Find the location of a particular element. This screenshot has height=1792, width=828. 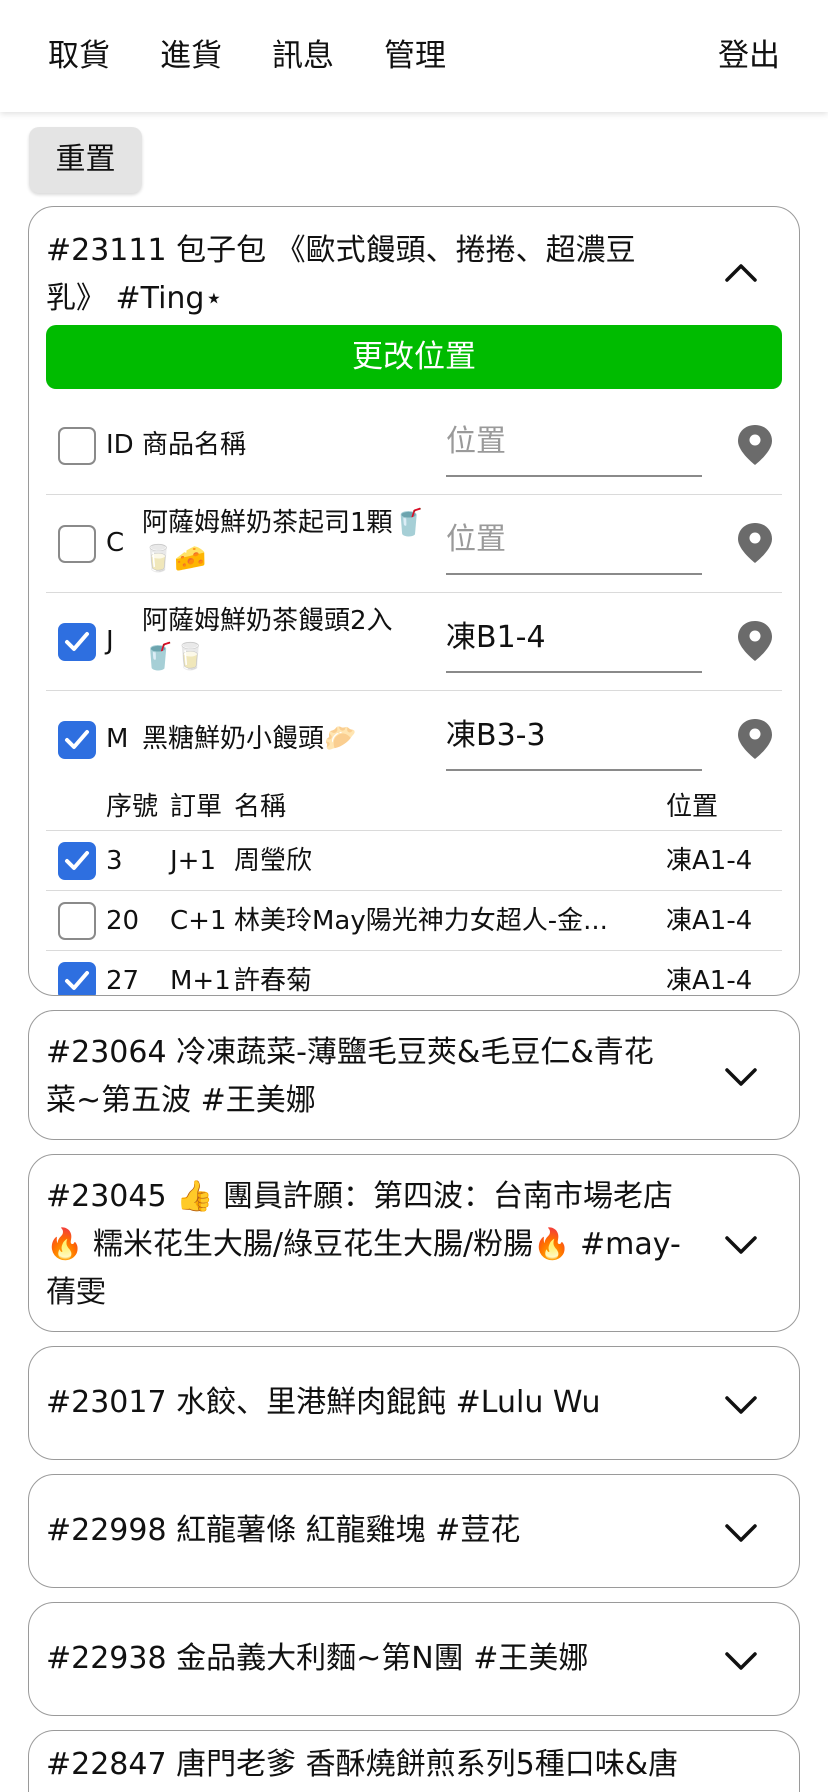

order-row: 3 J+1 周瑩欣 凍A1-4 is located at coordinates (414, 861).